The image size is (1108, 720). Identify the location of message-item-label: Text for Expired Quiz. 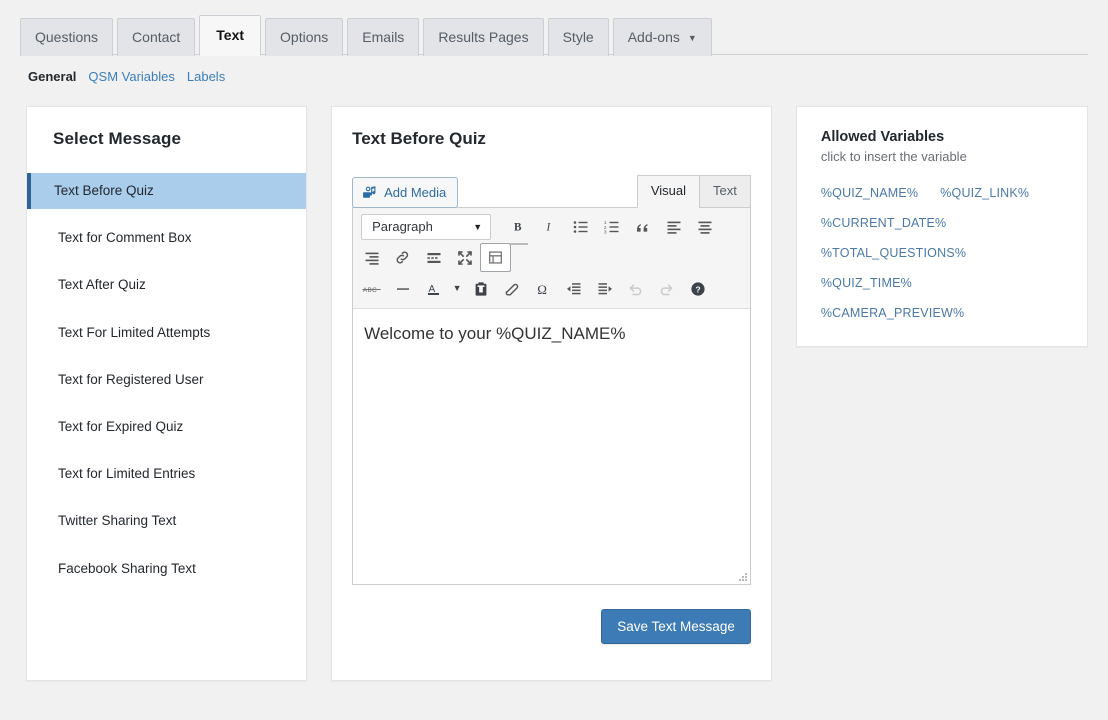
(121, 426).